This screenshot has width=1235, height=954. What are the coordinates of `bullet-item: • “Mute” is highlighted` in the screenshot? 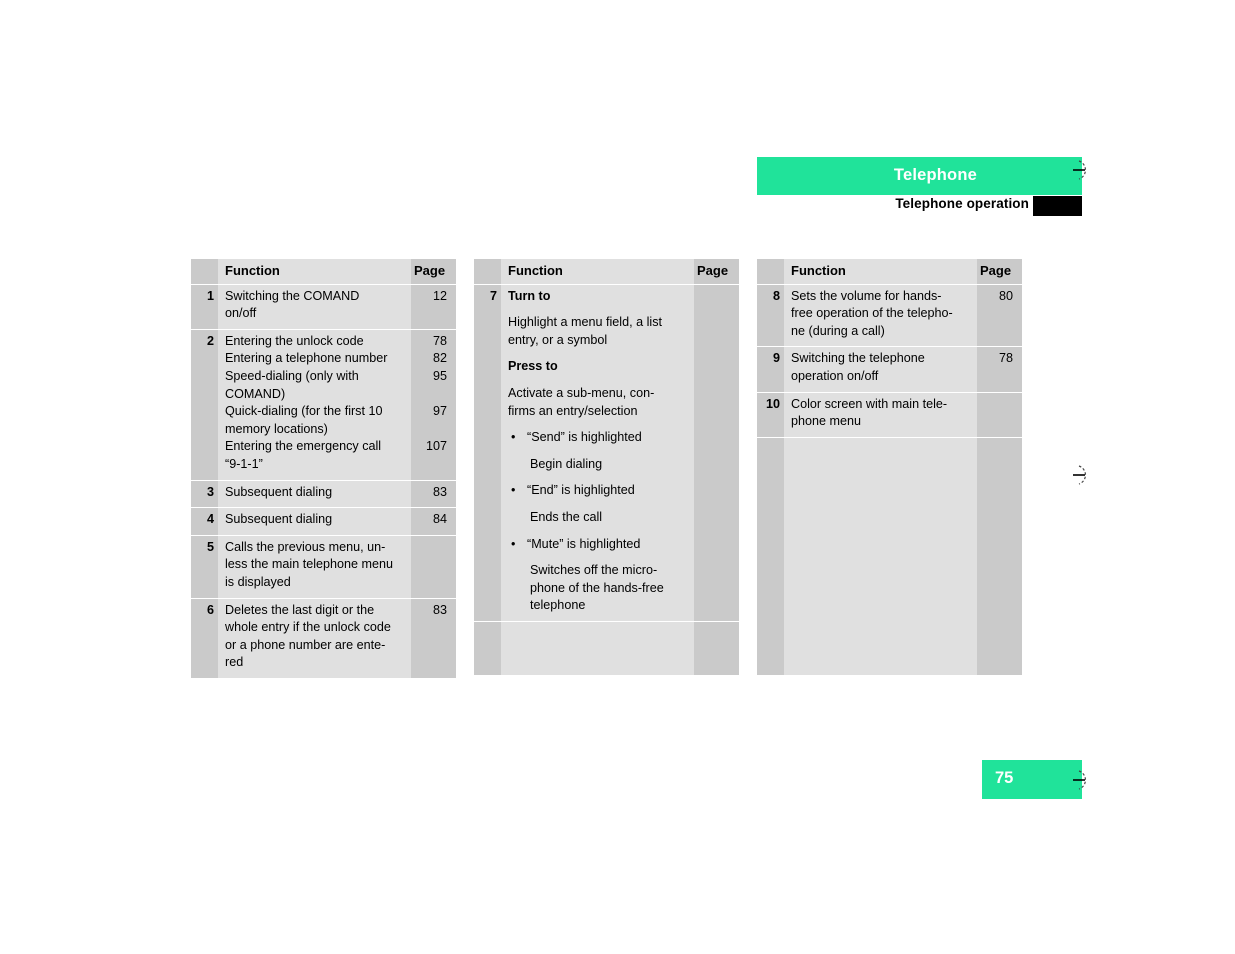 It's located at (598, 545).